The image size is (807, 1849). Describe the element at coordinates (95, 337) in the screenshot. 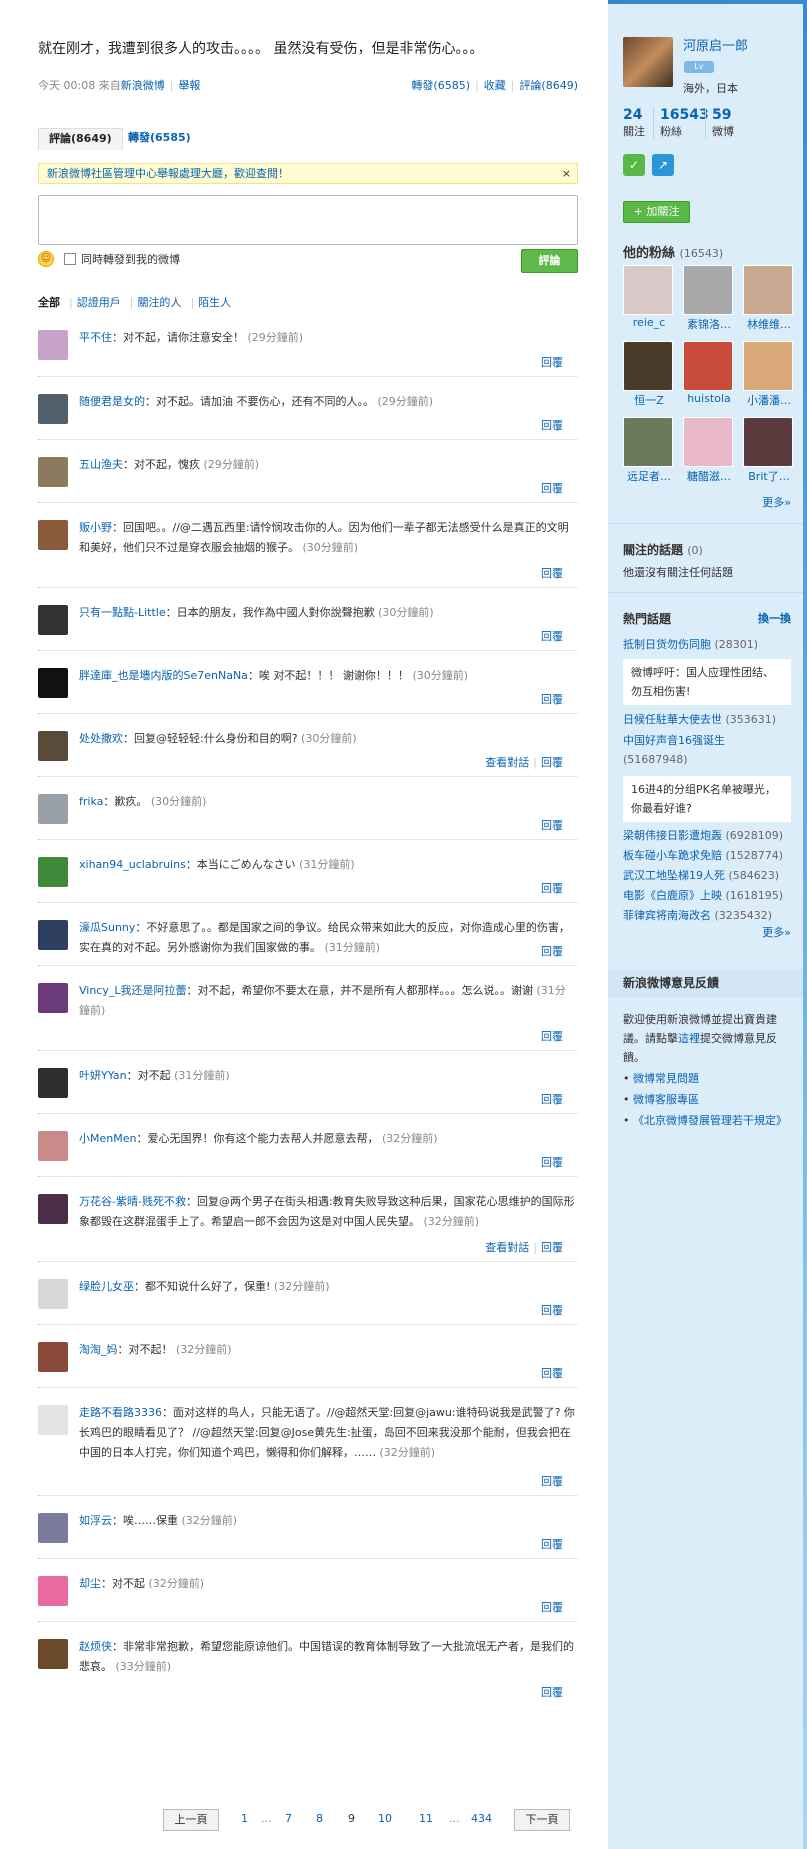

I see `commenter-name: 平不住` at that location.